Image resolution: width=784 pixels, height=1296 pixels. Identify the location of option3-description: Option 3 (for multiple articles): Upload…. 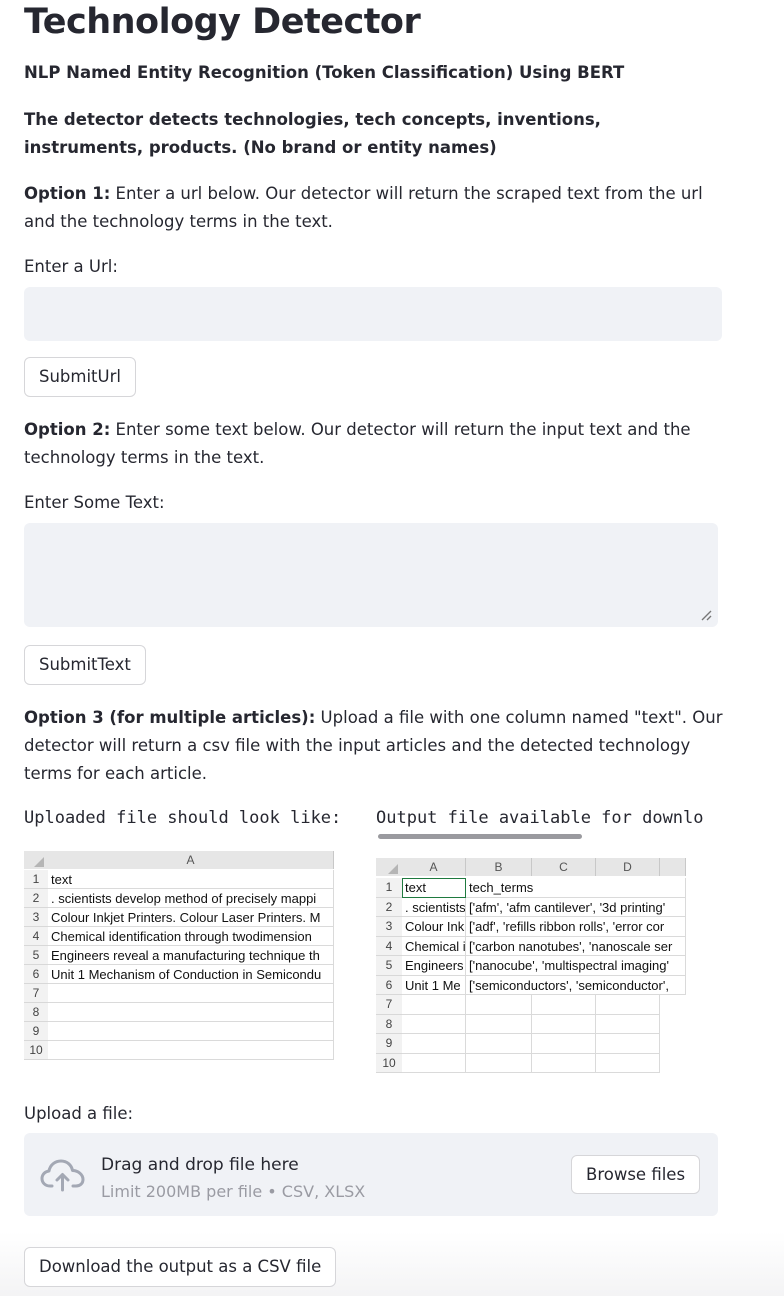
(374, 746).